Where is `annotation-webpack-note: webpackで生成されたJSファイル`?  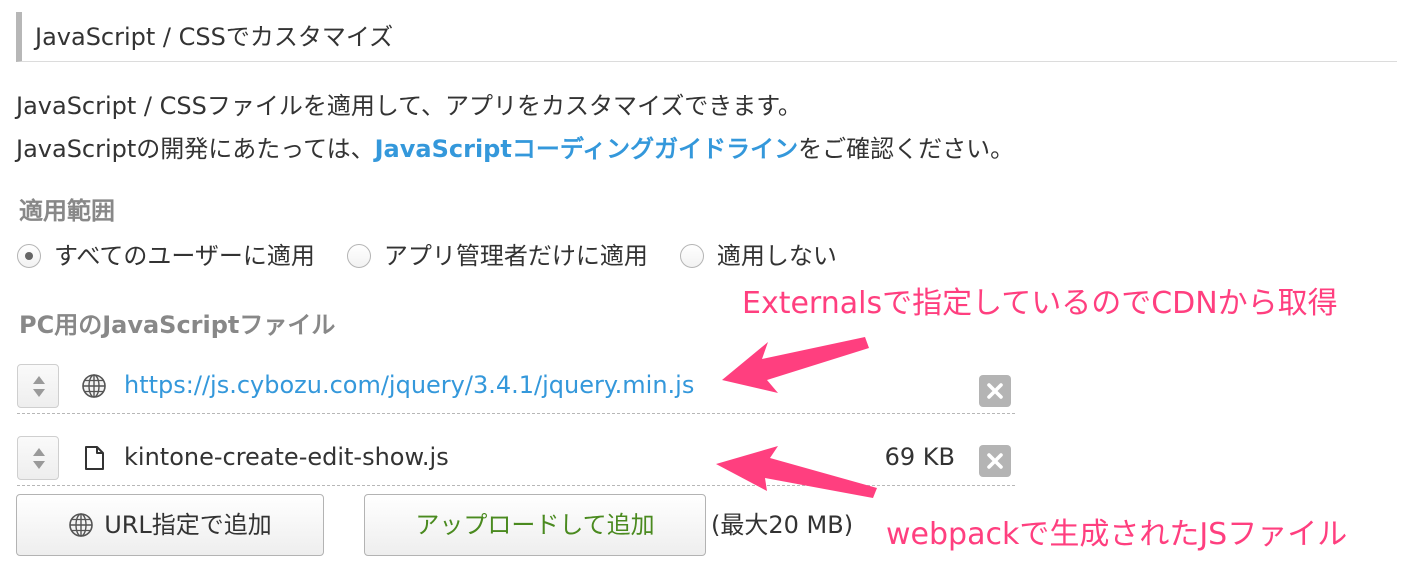
annotation-webpack-note: webpackで生成されたJSファイル is located at coordinates (1117, 534).